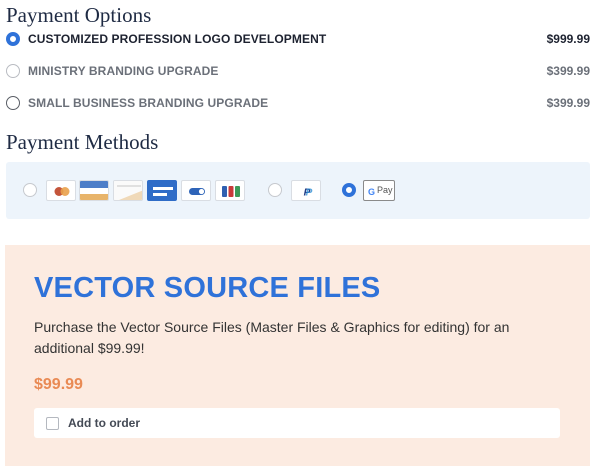 This screenshot has width=600, height=471. Describe the element at coordinates (297, 423) in the screenshot. I see `add-to-order-row: Add to order` at that location.